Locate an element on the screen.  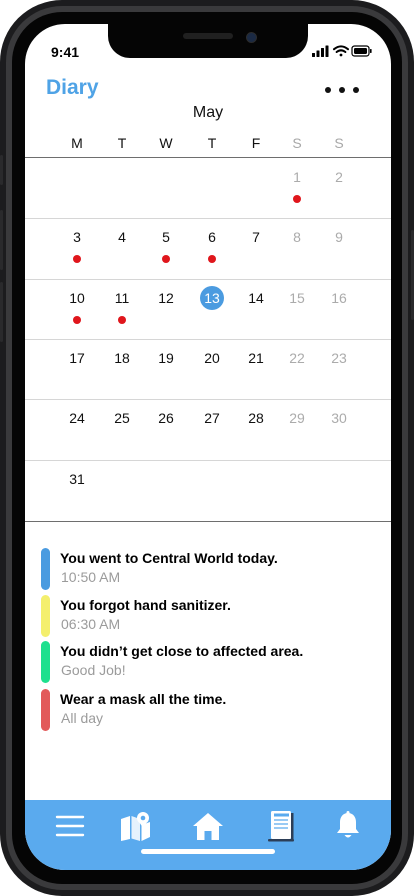
day-cell: 1 is located at coordinates (297, 177).